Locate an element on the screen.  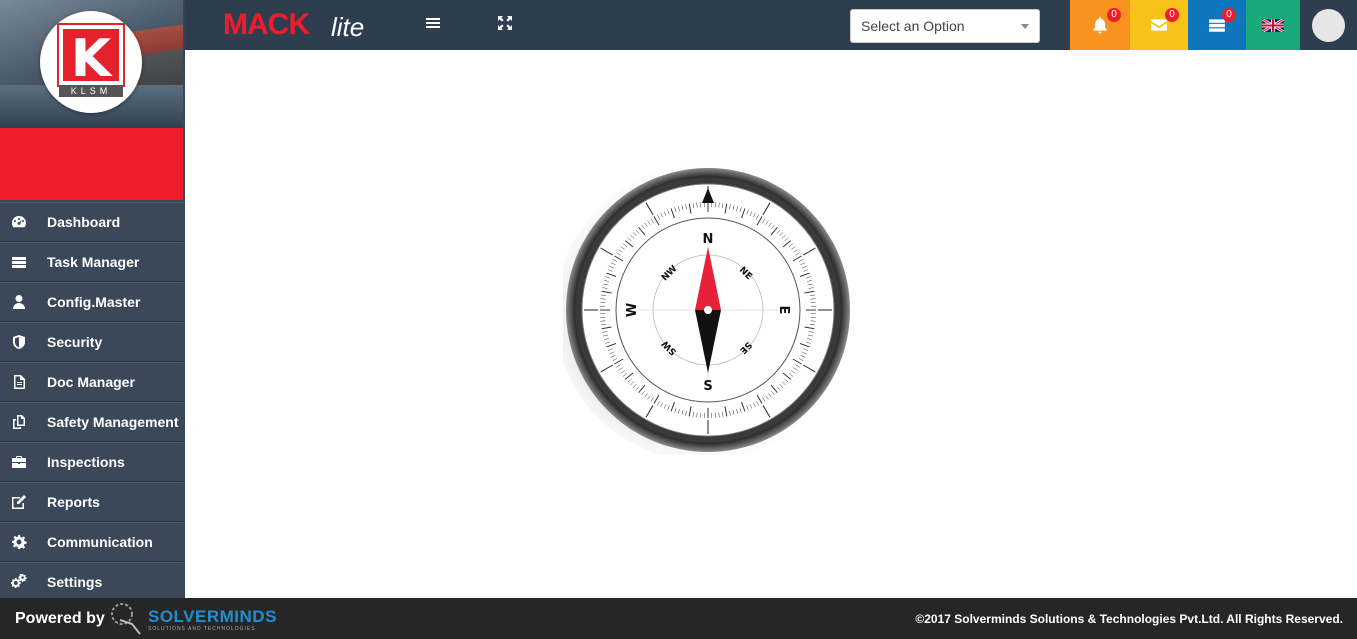
briefcase-icon is located at coordinates (23, 462).